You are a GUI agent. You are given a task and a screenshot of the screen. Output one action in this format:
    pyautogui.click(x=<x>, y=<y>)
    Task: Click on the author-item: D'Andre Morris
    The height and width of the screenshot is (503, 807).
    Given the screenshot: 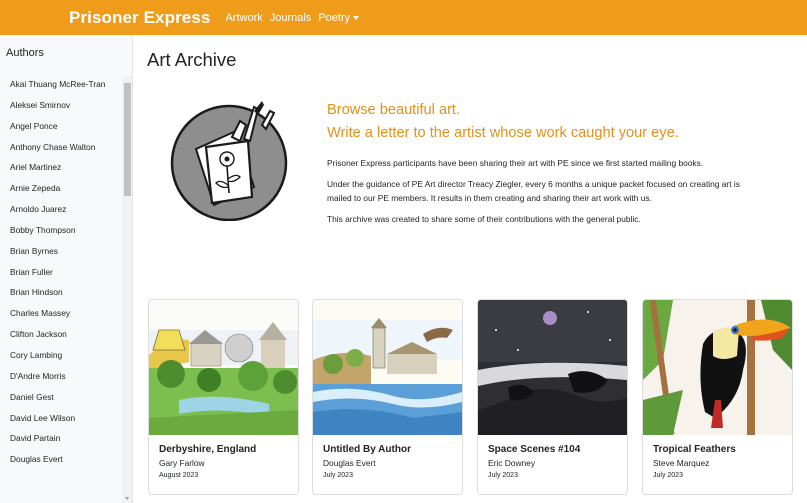 What is the action you would take?
    pyautogui.click(x=57, y=381)
    